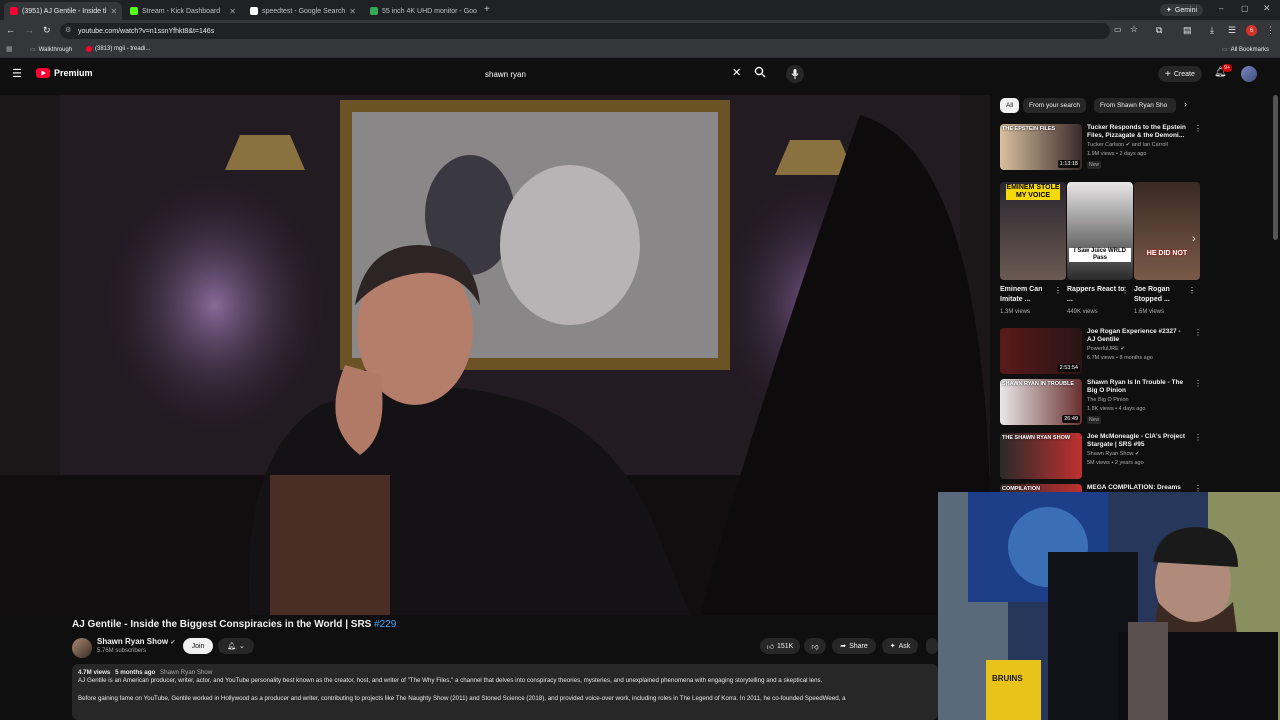  What do you see at coordinates (900, 646) in the screenshot?
I see `ask-button: ✦ Ask` at bounding box center [900, 646].